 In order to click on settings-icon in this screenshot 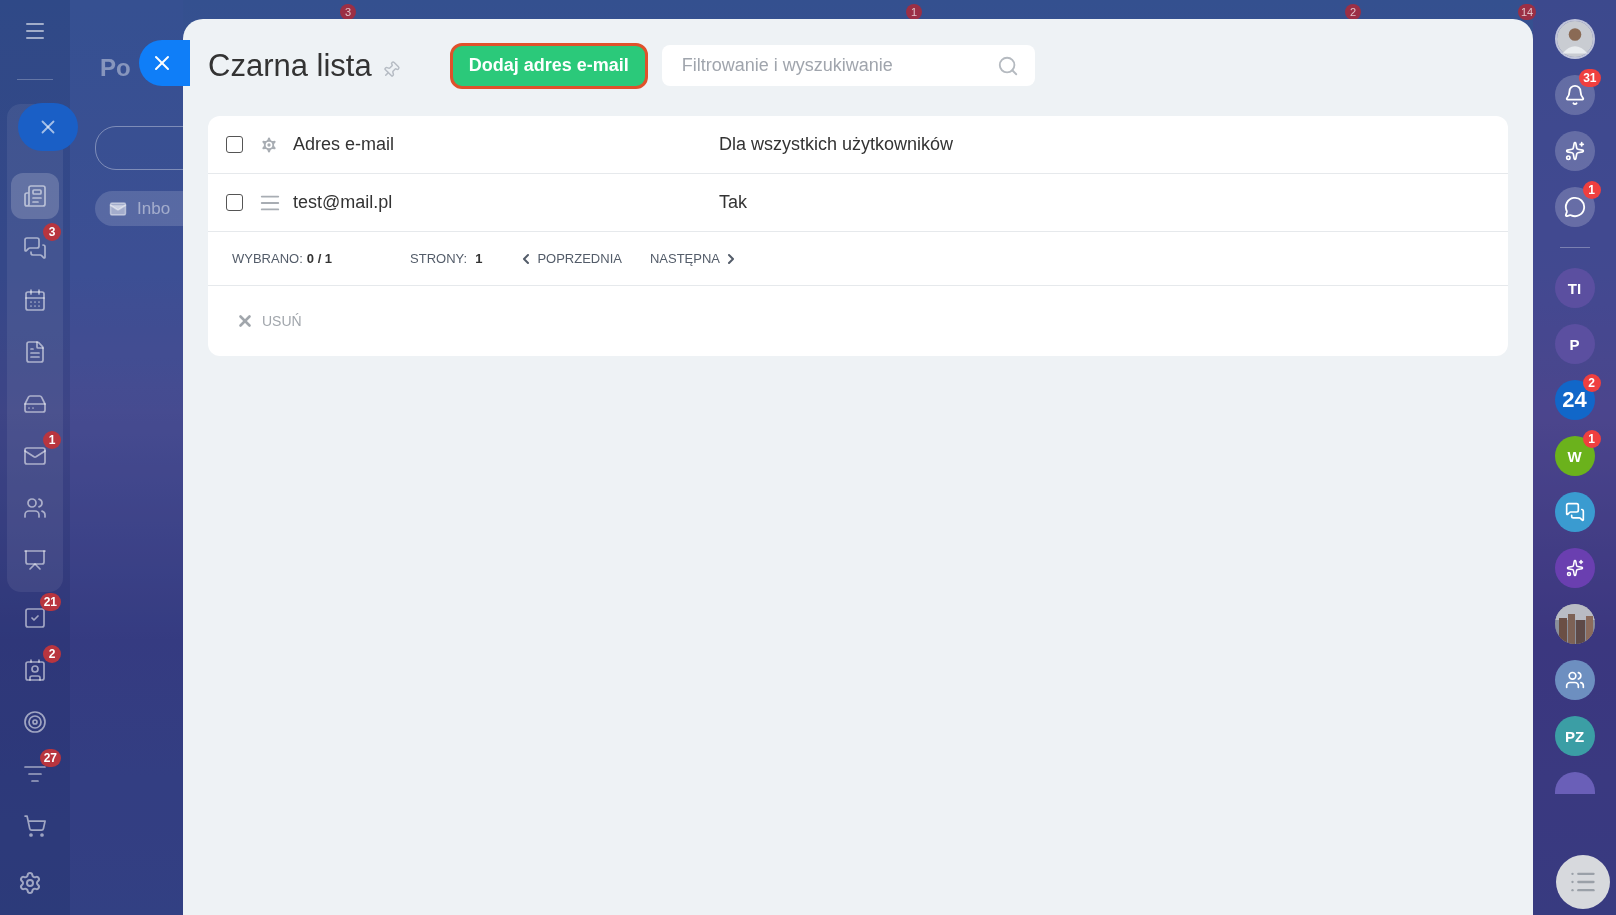, I will do `click(30, 883)`.